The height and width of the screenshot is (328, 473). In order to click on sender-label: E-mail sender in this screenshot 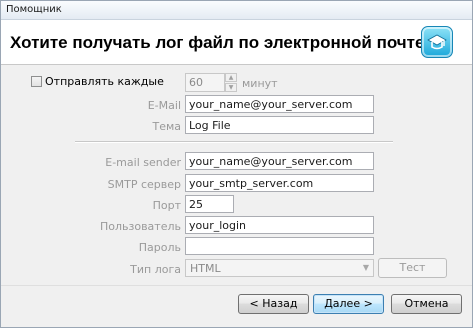, I will do `click(143, 162)`.